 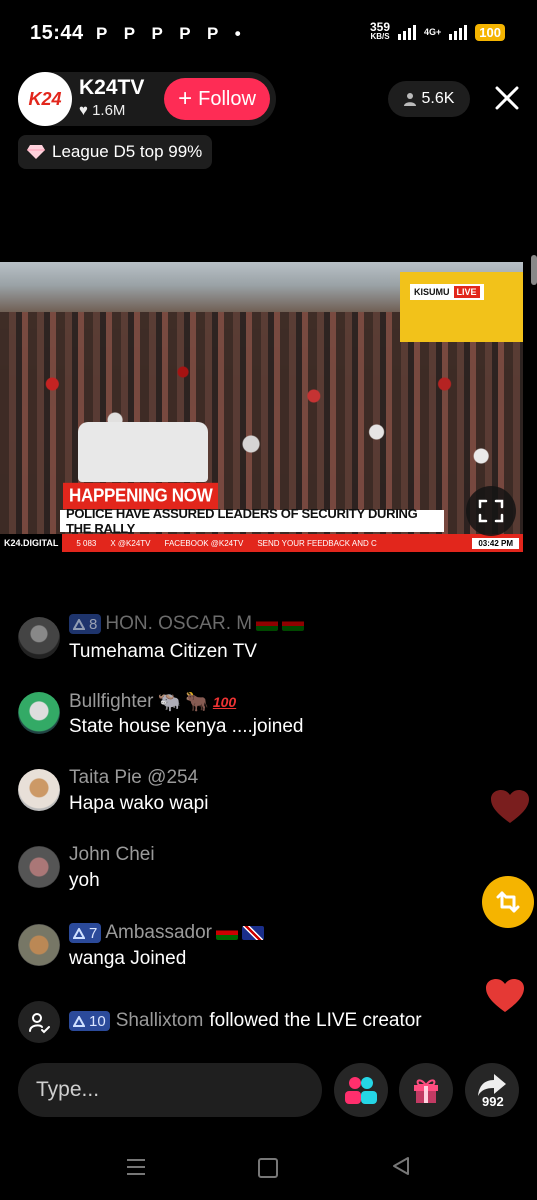 I want to click on network-type: 4G+, so click(x=433, y=32).